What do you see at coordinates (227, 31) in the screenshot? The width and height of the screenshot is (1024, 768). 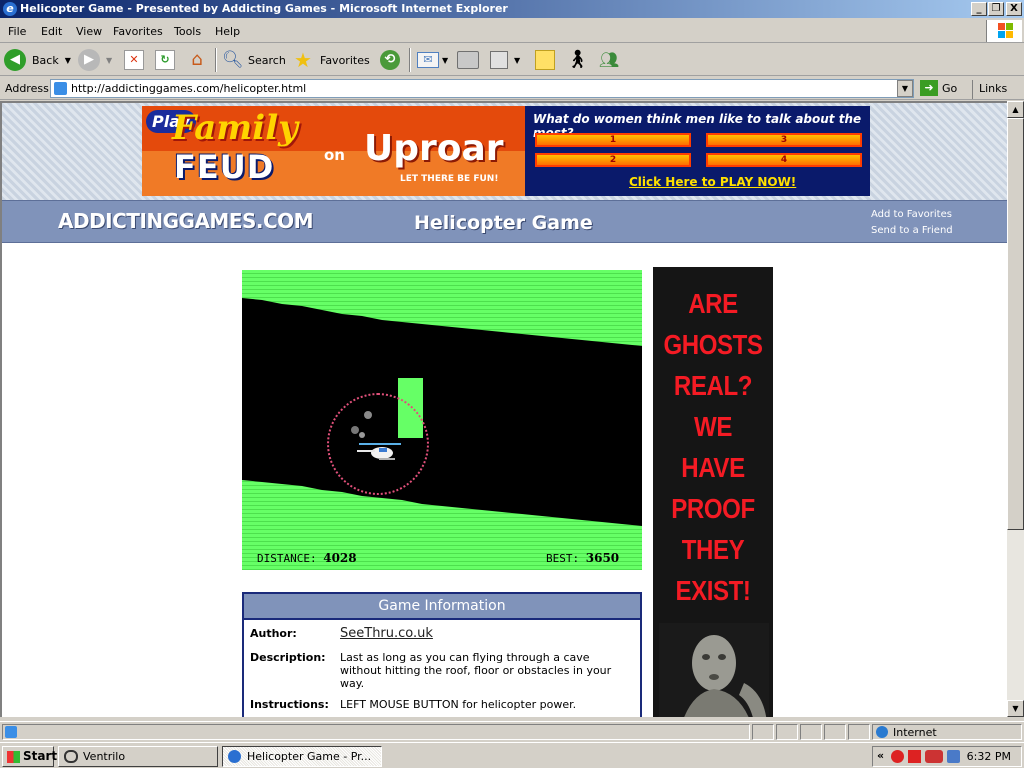 I see `menu-help: Help` at bounding box center [227, 31].